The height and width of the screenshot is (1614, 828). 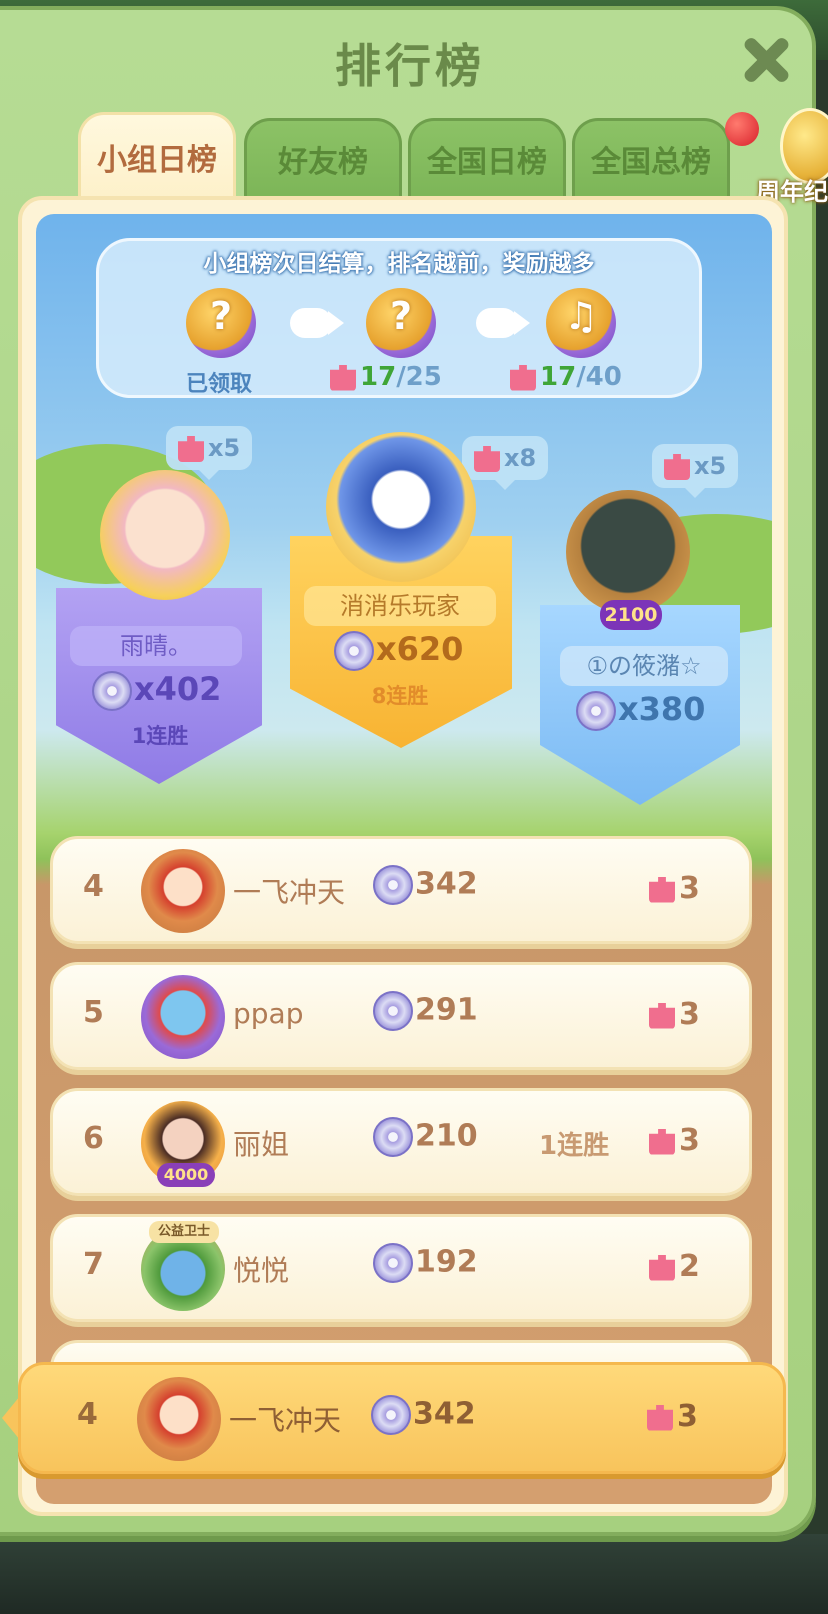 What do you see at coordinates (156, 646) in the screenshot?
I see `podium-2-name: 雨晴。` at bounding box center [156, 646].